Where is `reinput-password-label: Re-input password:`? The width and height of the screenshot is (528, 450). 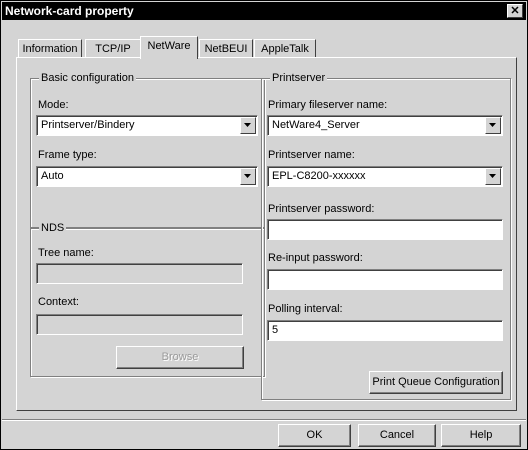 reinput-password-label: Re-input password: is located at coordinates (315, 258).